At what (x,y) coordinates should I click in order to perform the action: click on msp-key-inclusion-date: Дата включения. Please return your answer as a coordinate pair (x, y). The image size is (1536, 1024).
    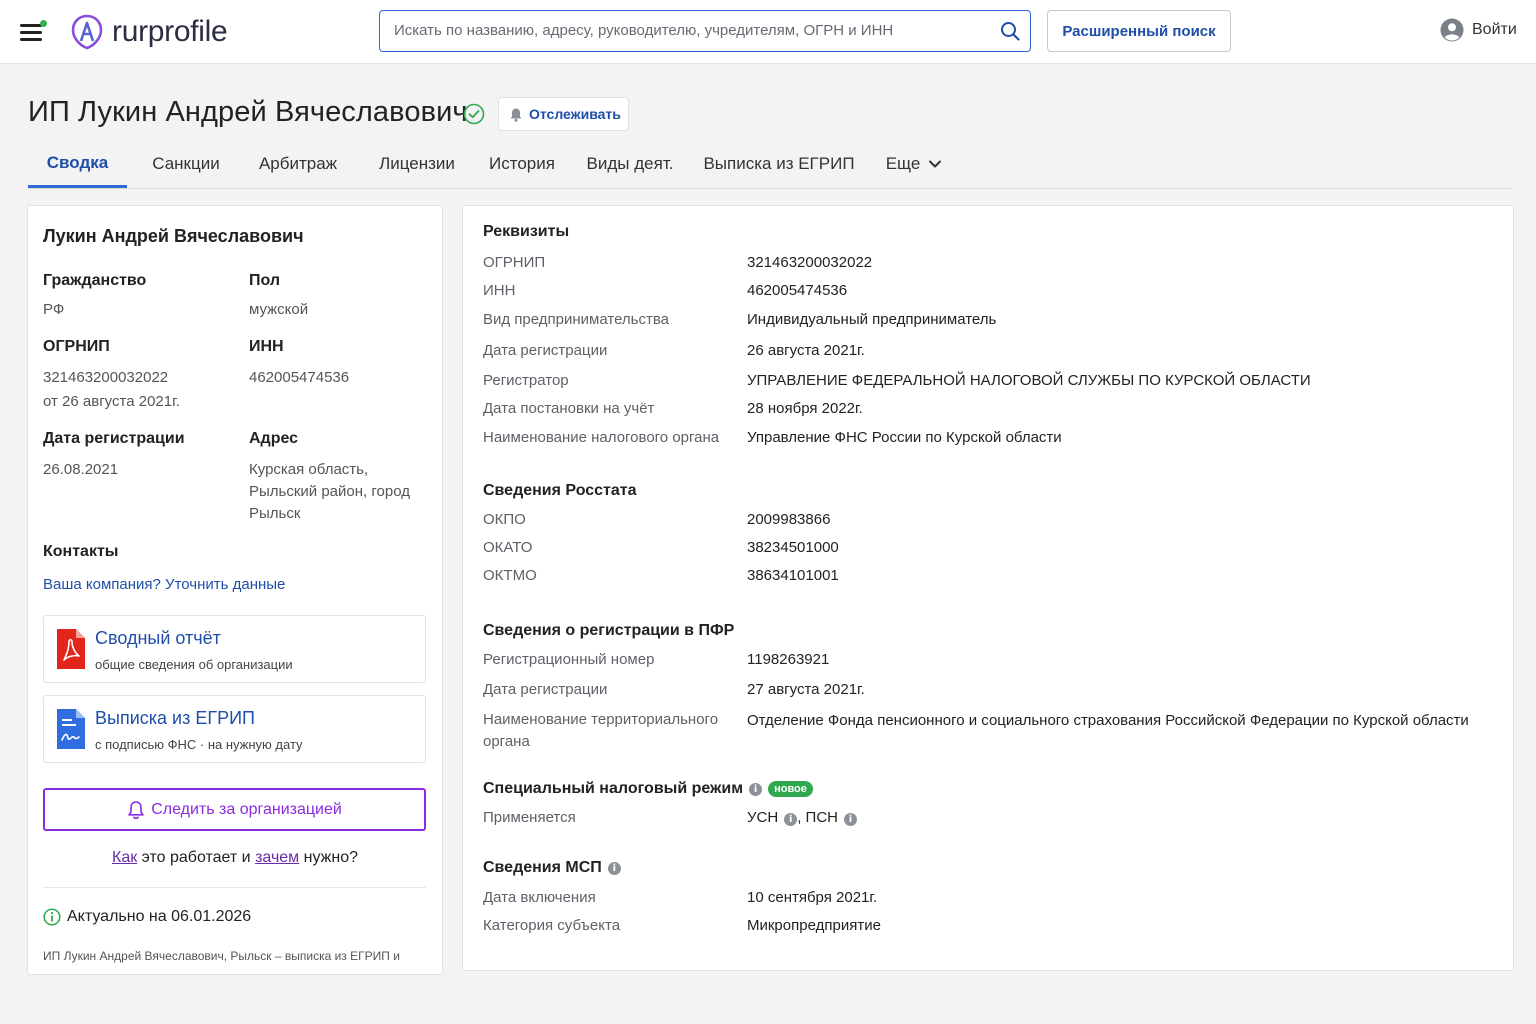
    Looking at the image, I should click on (539, 897).